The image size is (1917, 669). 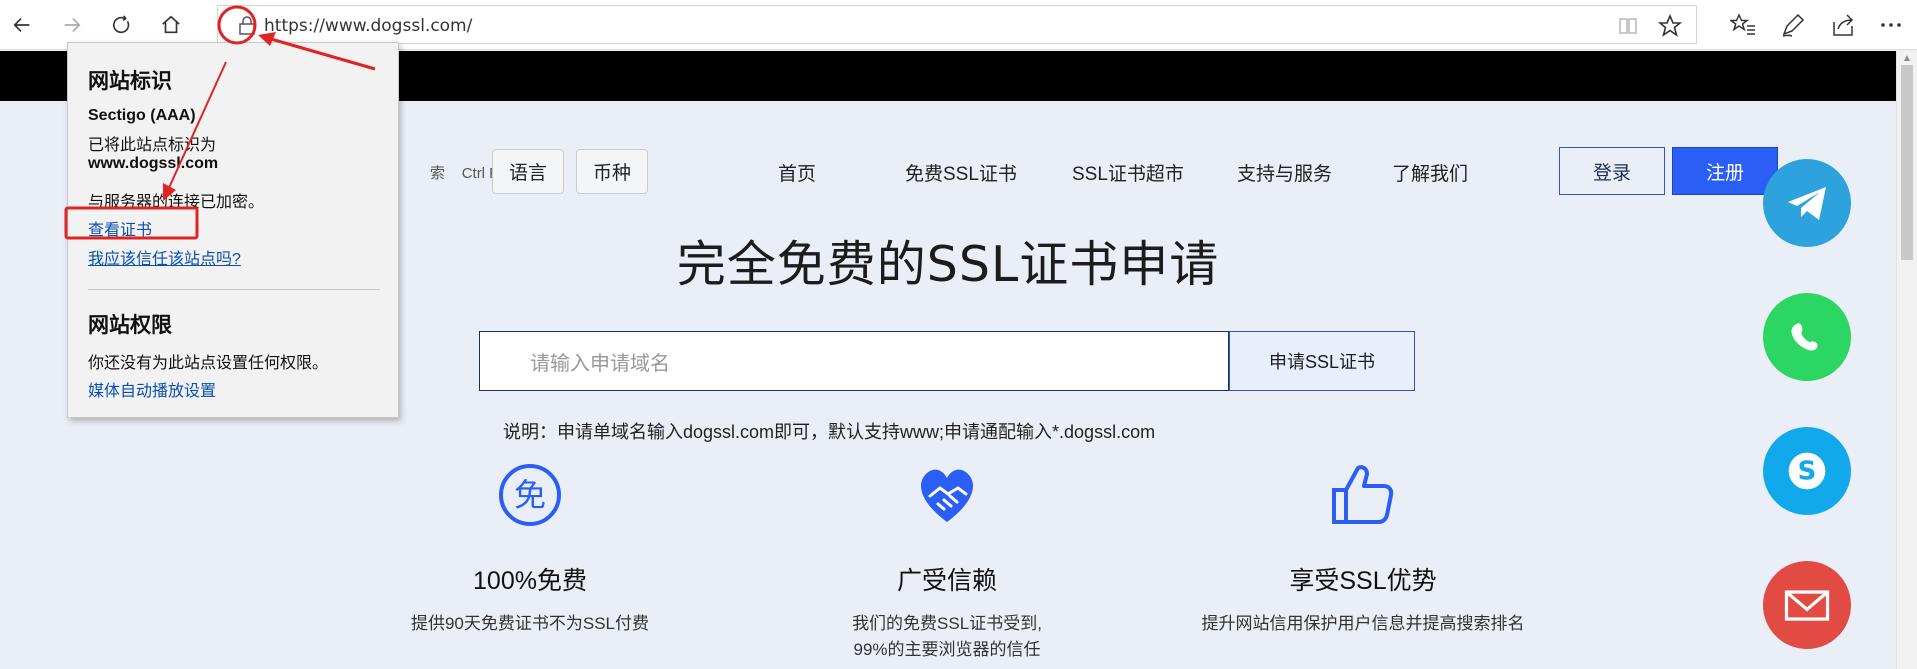 What do you see at coordinates (1725, 171) in the screenshot?
I see `register-button: 注册` at bounding box center [1725, 171].